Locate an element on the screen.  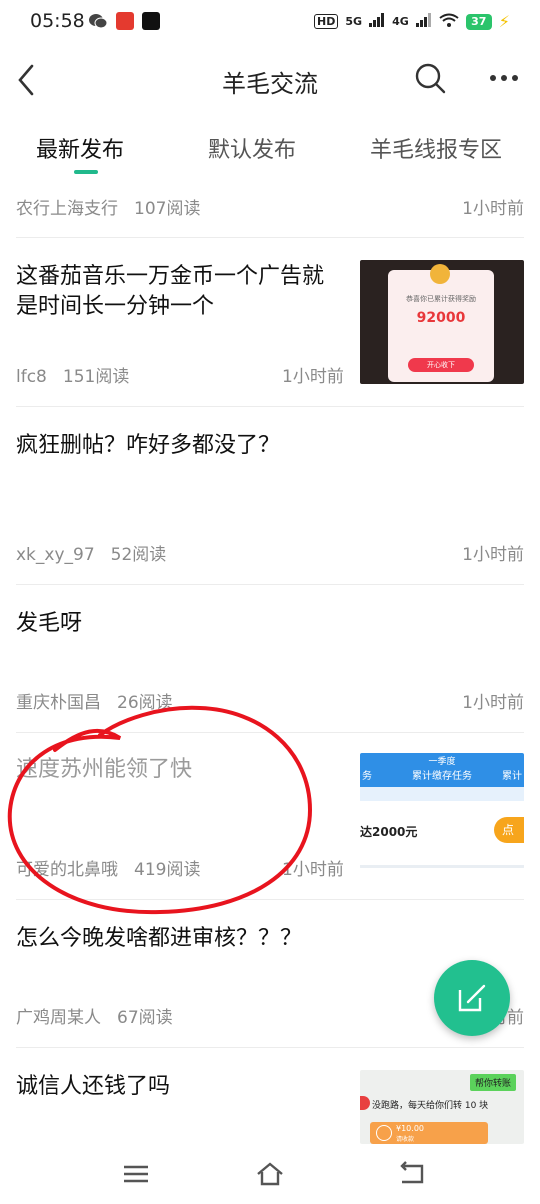
thumb-left-label: 务 is located at coordinates (367, 776).